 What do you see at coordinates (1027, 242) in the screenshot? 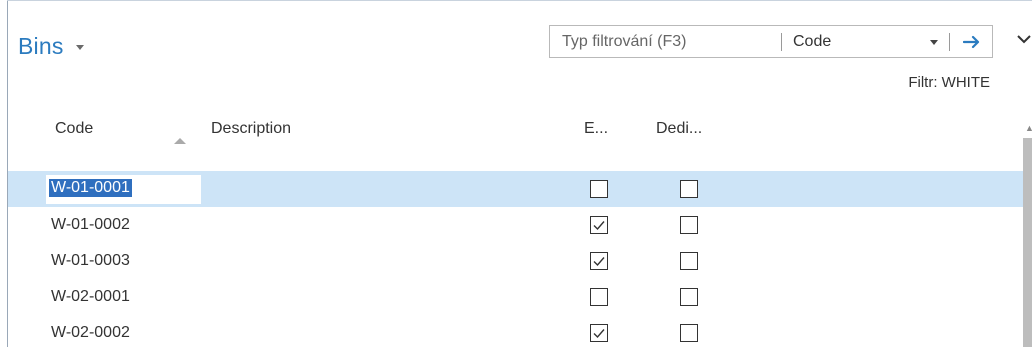
I see `scrollbar-thumb` at bounding box center [1027, 242].